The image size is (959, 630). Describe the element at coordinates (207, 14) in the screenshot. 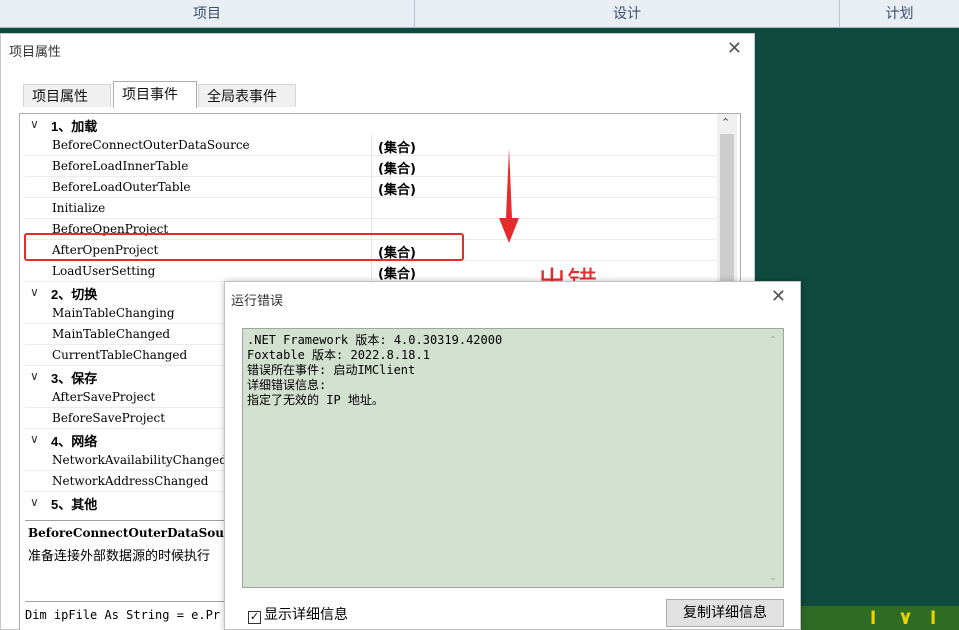

I see `top-tab-project: 项目` at that location.